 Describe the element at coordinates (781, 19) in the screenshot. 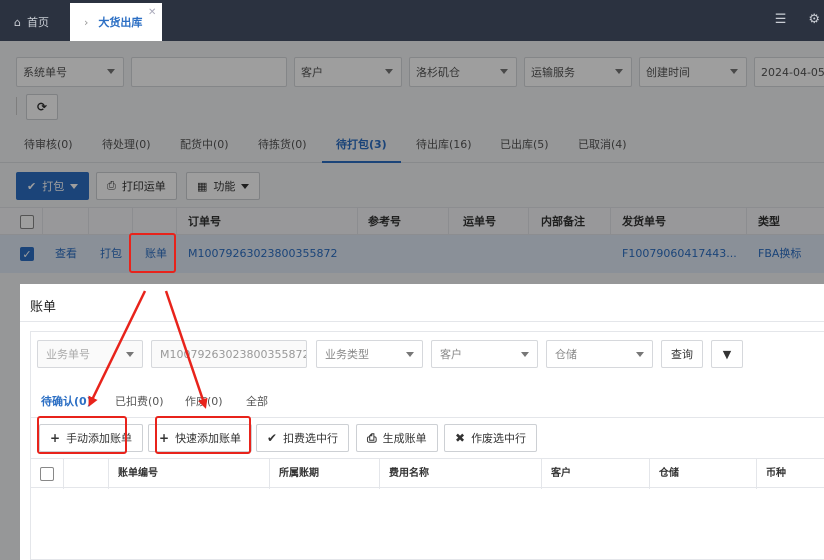

I see `menu-collapse-icon: ☰` at that location.